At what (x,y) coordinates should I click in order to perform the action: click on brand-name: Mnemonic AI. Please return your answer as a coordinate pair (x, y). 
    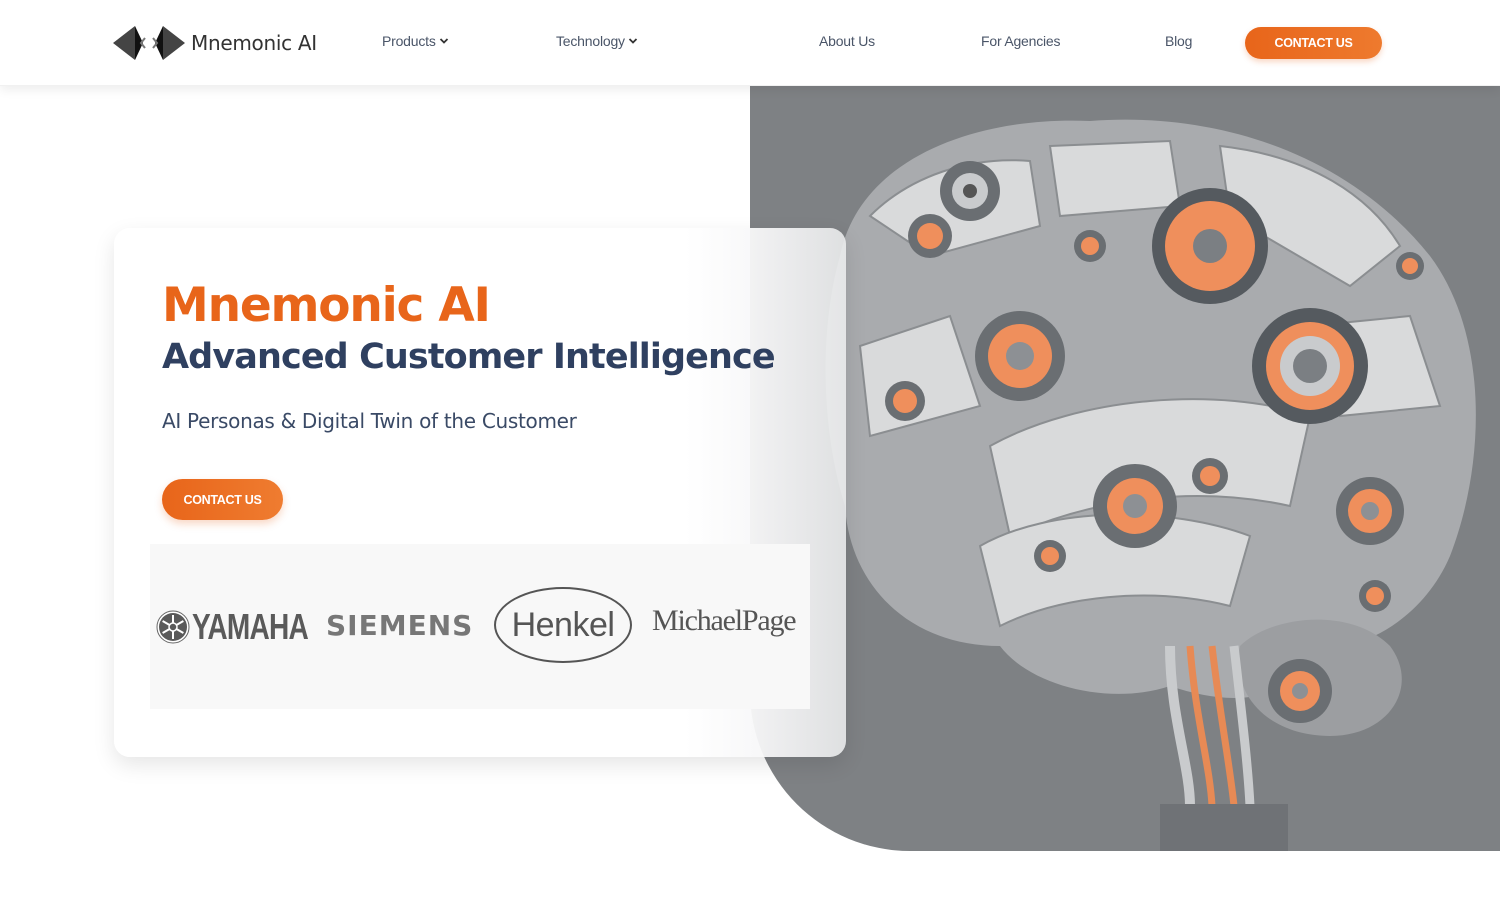
    Looking at the image, I should click on (254, 43).